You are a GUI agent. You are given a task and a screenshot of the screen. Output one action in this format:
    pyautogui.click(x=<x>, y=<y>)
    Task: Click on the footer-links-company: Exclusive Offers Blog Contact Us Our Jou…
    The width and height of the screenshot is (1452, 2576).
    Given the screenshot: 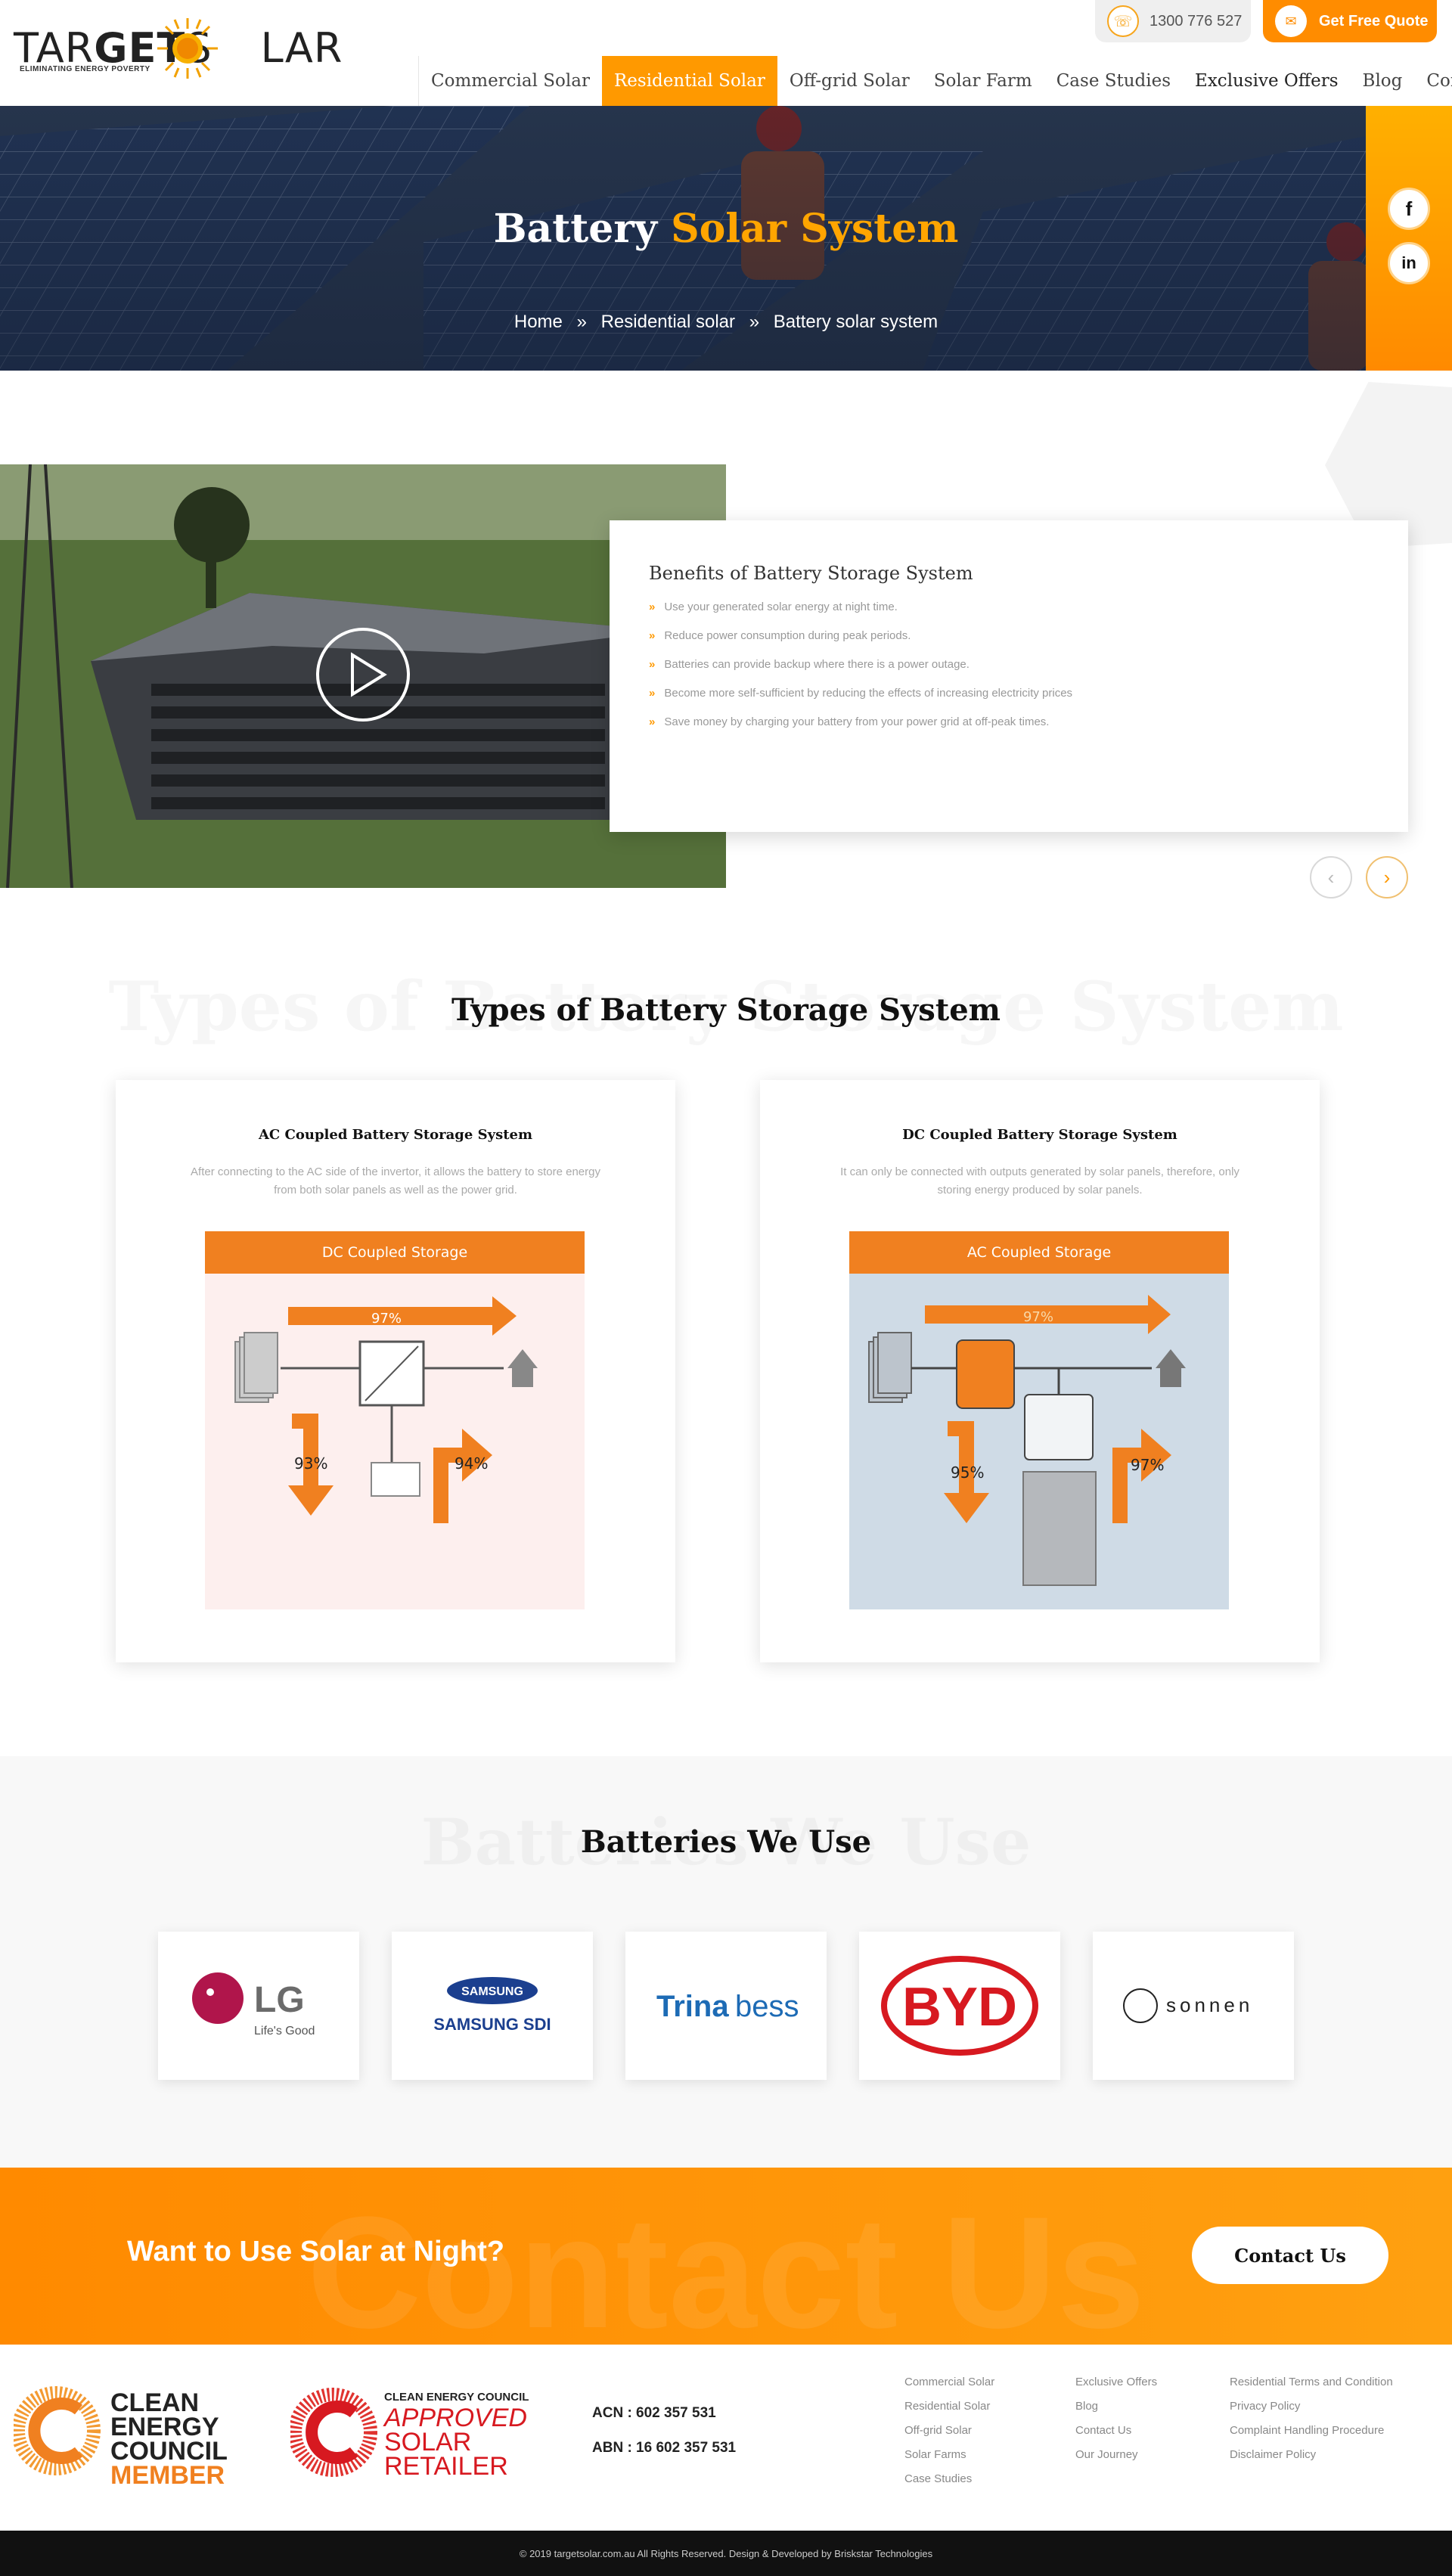 What is the action you would take?
    pyautogui.click(x=1116, y=2418)
    